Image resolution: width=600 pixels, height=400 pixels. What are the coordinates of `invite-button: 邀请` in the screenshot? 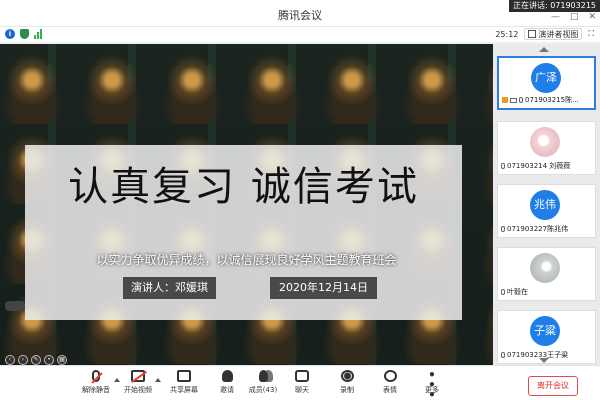 It's located at (227, 382).